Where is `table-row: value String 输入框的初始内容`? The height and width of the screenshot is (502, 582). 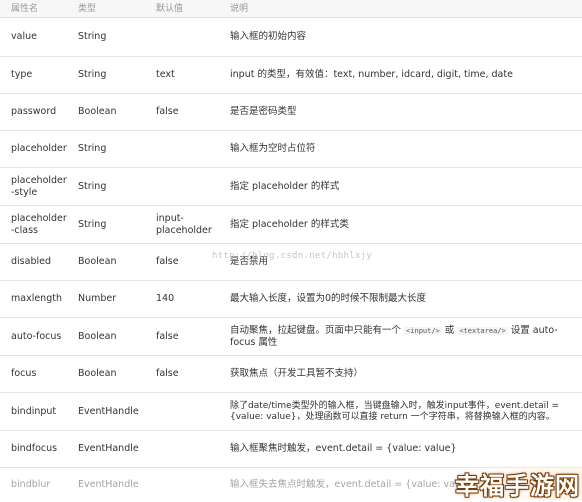 table-row: value String 输入框的初始内容 is located at coordinates (291, 37).